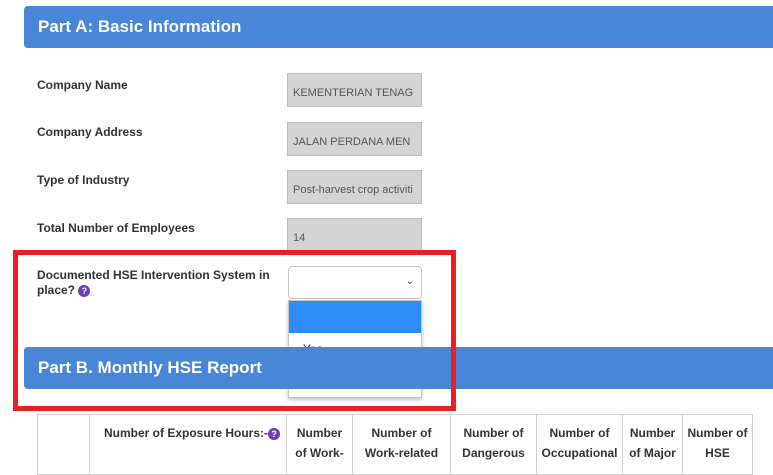 The height and width of the screenshot is (475, 773). I want to click on total-employees-field: 14, so click(354, 235).